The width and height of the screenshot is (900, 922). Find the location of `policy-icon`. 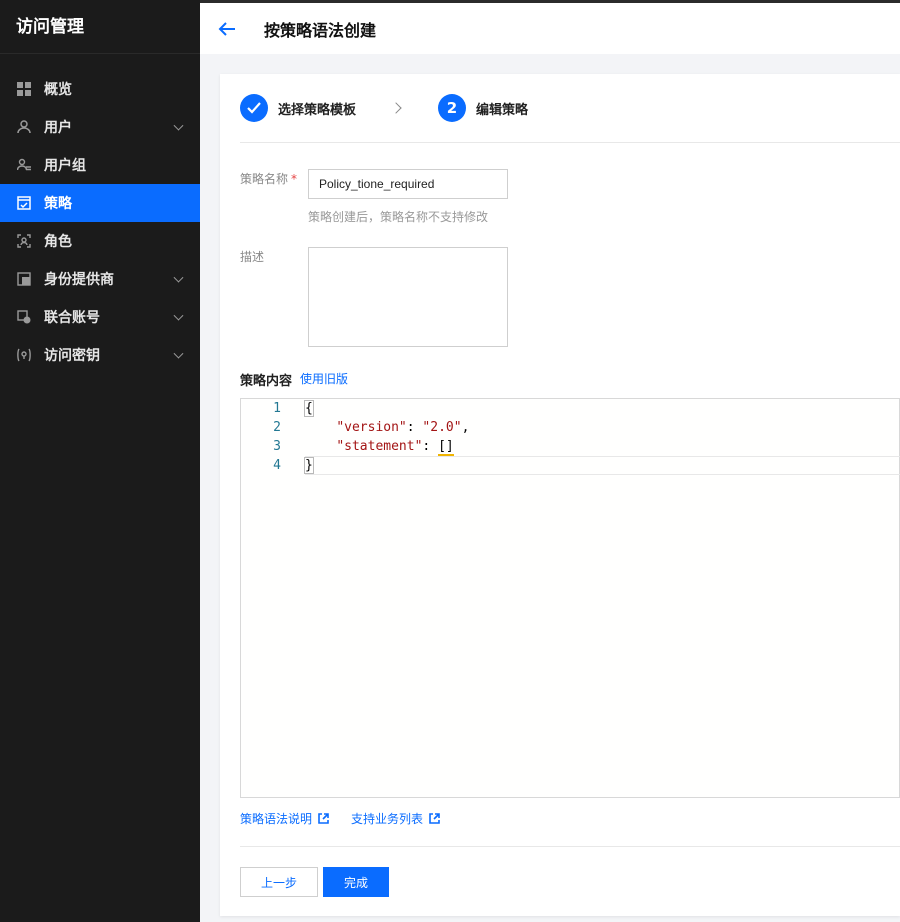

policy-icon is located at coordinates (24, 203).